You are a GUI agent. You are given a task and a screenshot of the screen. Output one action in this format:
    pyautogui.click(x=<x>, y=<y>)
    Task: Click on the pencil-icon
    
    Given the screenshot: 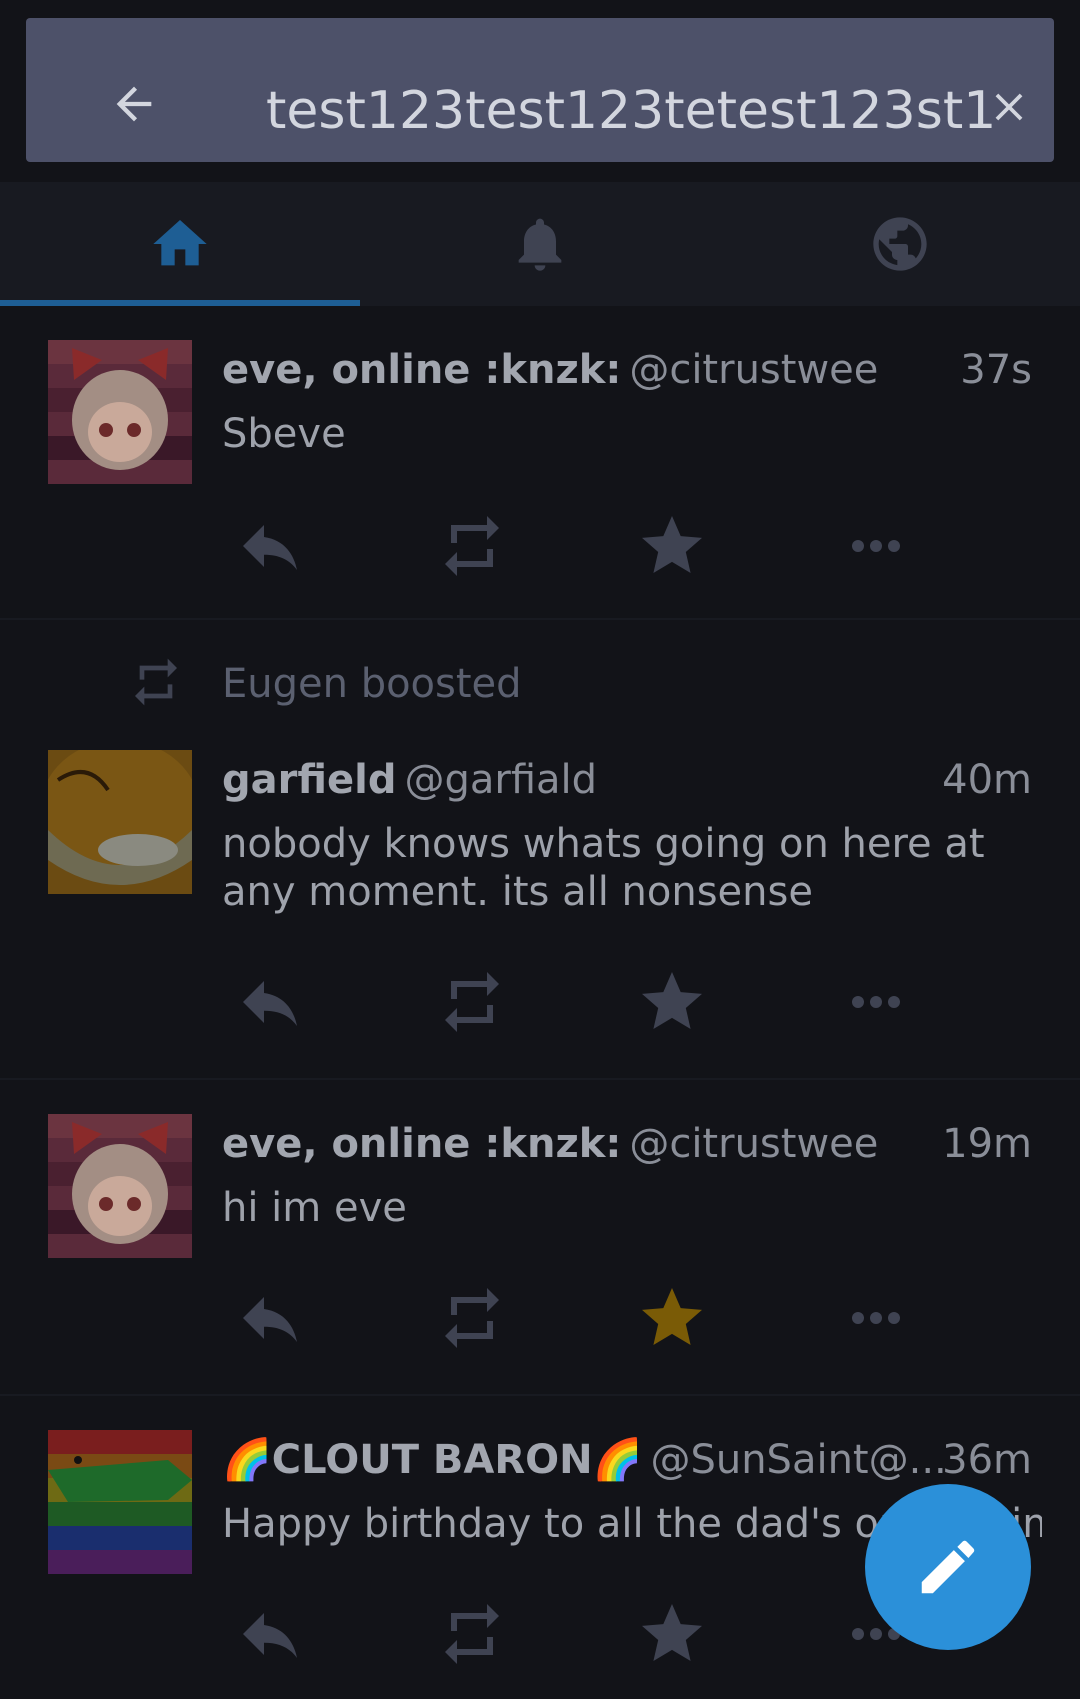 What is the action you would take?
    pyautogui.click(x=948, y=1567)
    